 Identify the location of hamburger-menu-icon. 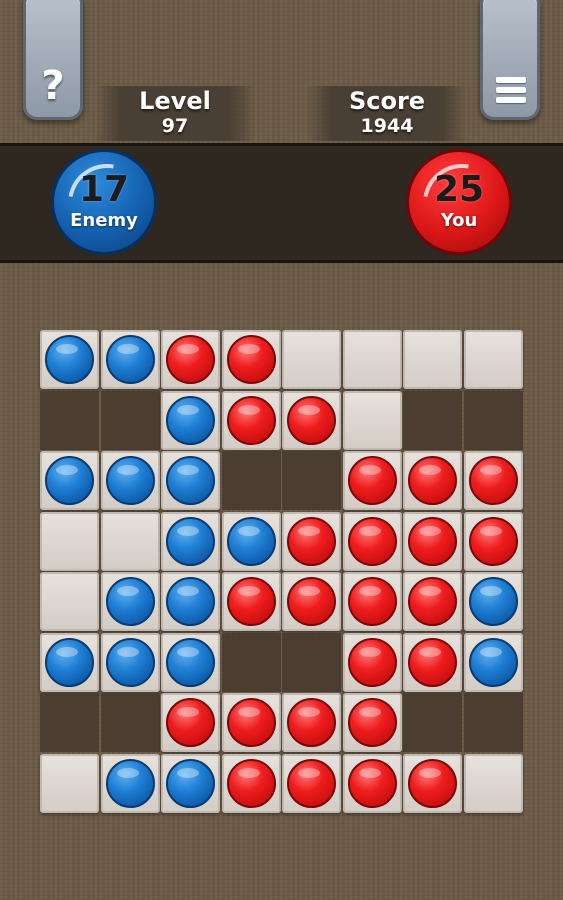
(511, 88).